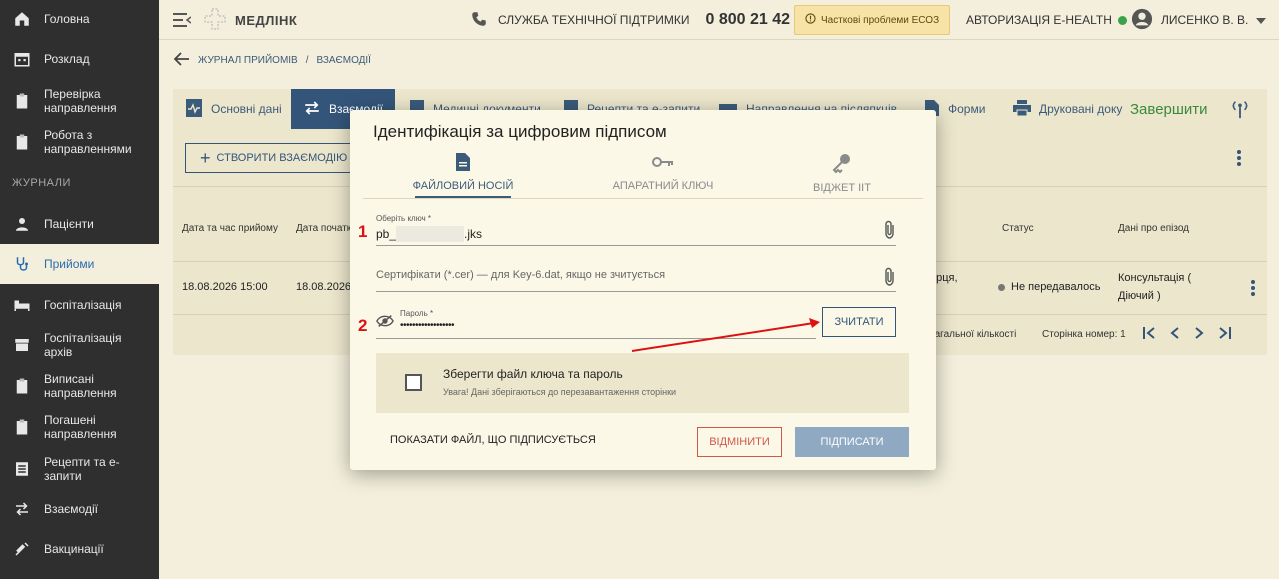 The height and width of the screenshot is (579, 1279). Describe the element at coordinates (69, 224) in the screenshot. I see `sidebar-item-label: Пацієнти` at that location.